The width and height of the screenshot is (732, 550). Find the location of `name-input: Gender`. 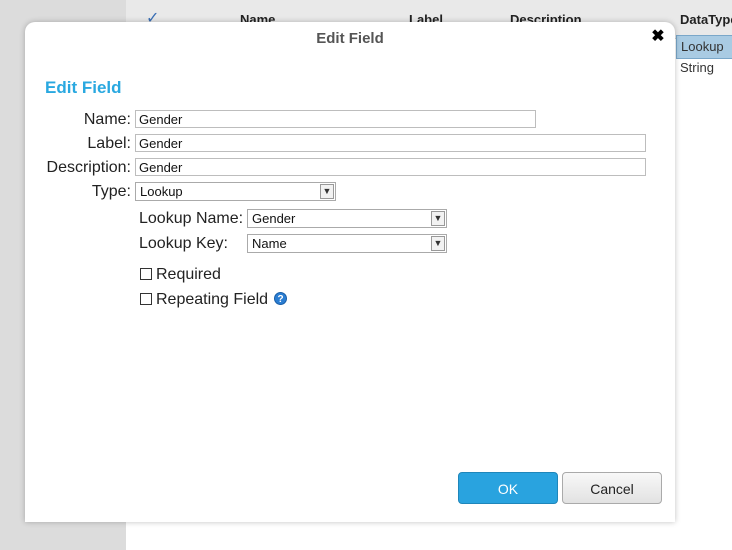

name-input: Gender is located at coordinates (335, 119).